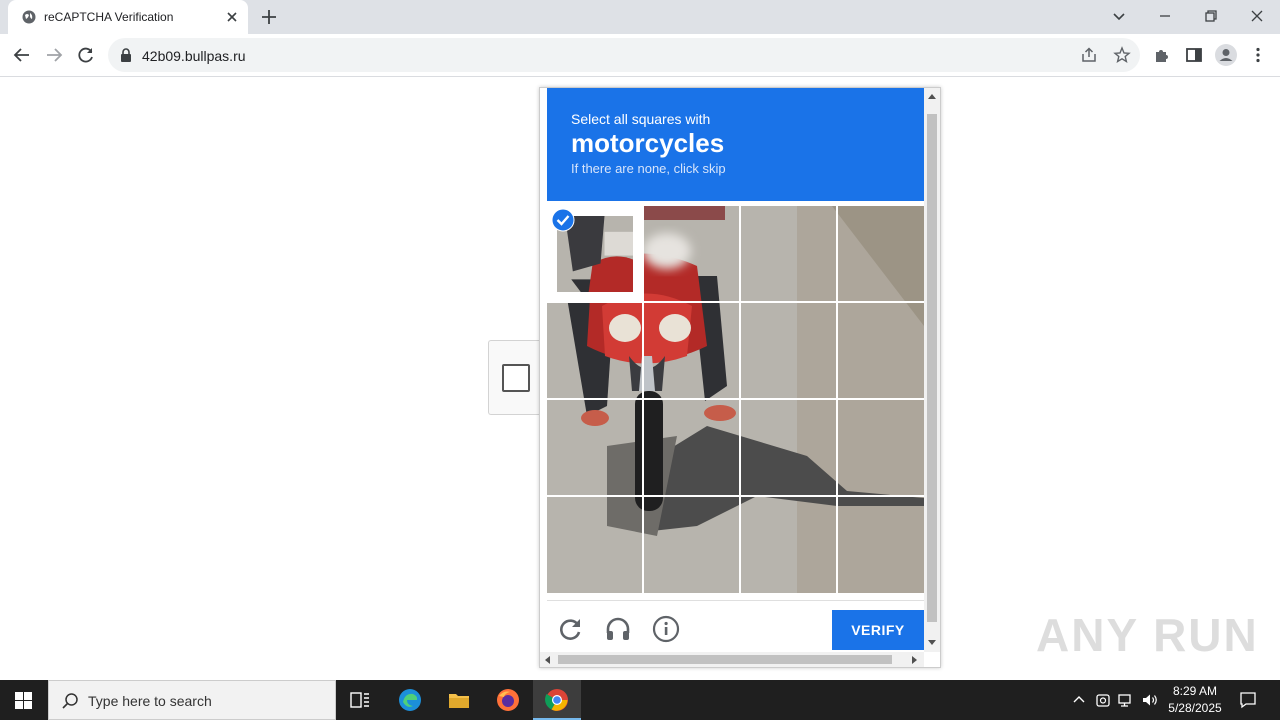  What do you see at coordinates (648, 143) in the screenshot?
I see `target-object-text: motorcycles` at bounding box center [648, 143].